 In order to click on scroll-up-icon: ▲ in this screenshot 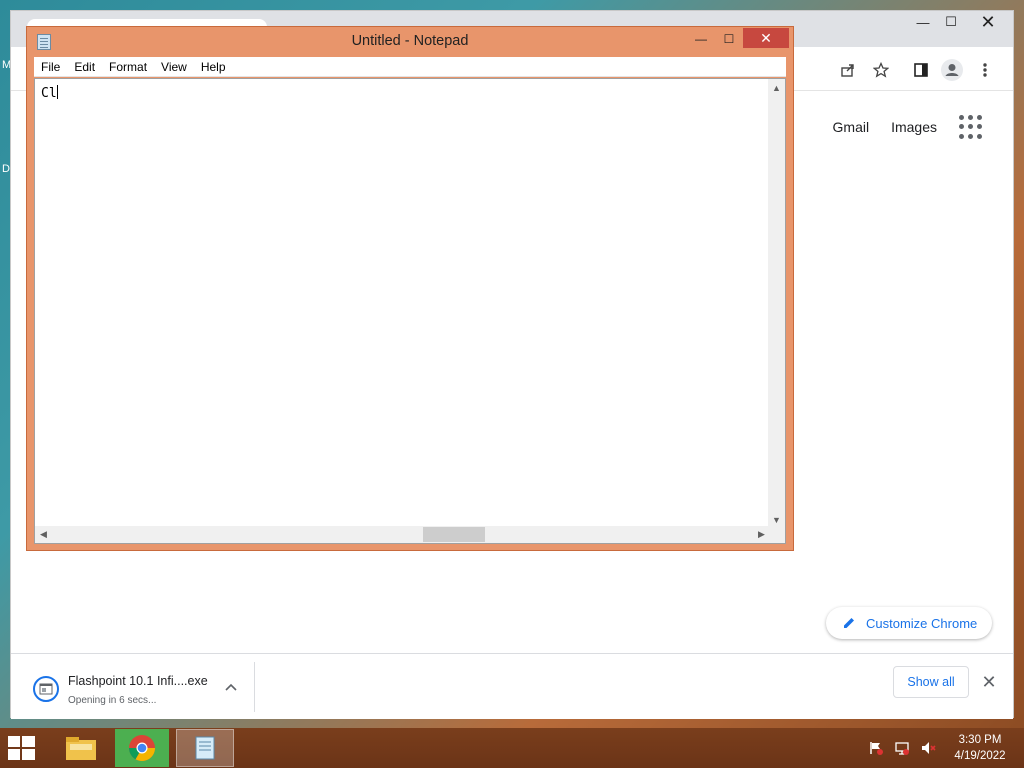, I will do `click(776, 87)`.